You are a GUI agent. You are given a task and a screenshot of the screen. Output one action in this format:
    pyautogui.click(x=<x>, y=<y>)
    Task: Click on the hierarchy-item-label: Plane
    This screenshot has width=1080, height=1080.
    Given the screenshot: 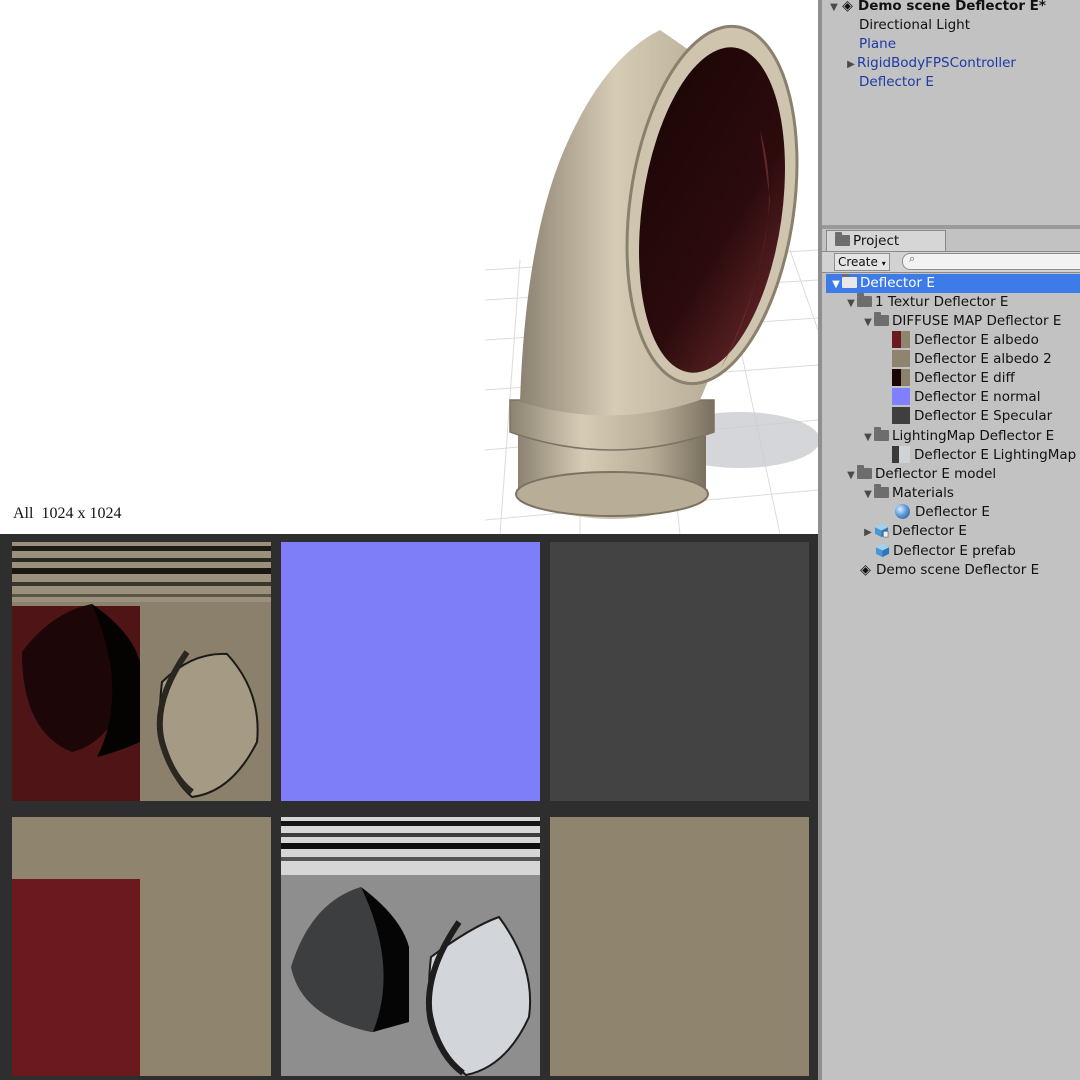 What is the action you would take?
    pyautogui.click(x=878, y=44)
    